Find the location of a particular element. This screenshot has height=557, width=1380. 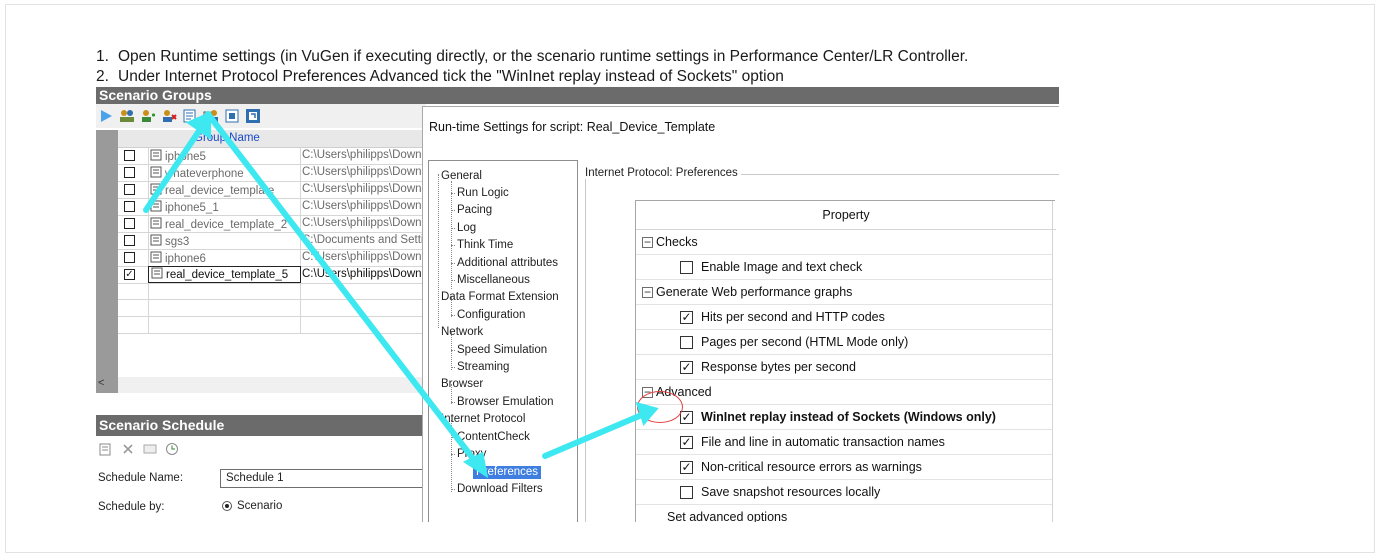

delete-icon is located at coordinates (128, 449).